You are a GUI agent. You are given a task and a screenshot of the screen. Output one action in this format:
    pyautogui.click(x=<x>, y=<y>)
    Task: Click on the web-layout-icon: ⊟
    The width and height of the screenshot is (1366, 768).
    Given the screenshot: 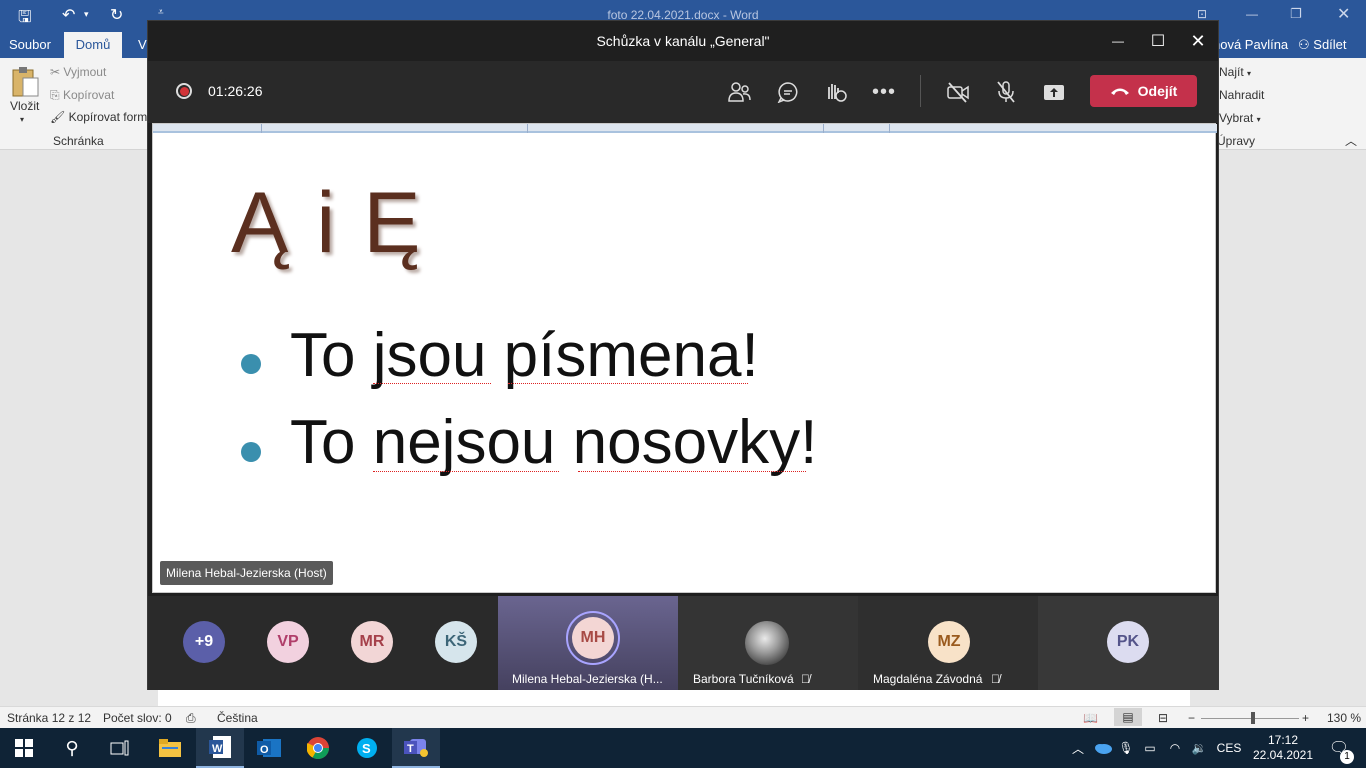 What is the action you would take?
    pyautogui.click(x=1163, y=718)
    